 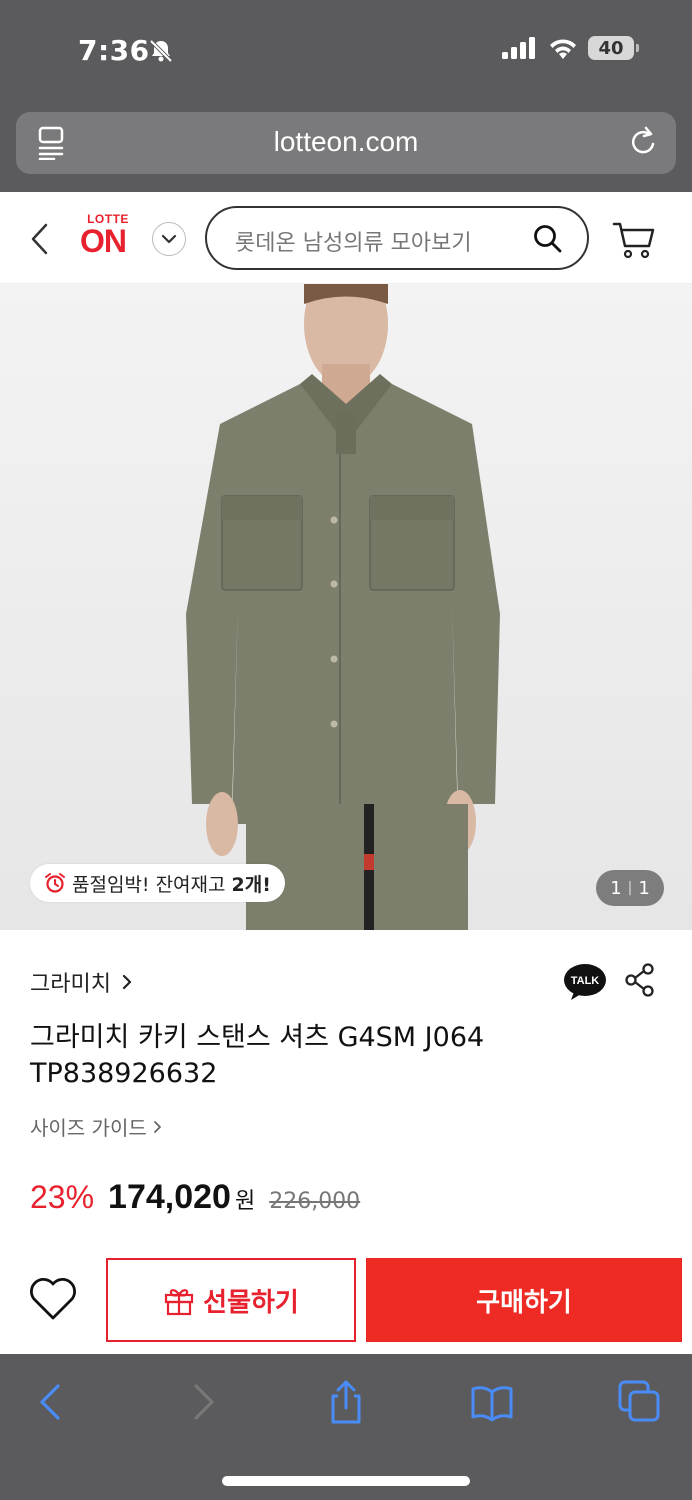 What do you see at coordinates (346, 1481) in the screenshot?
I see `home-indicator` at bounding box center [346, 1481].